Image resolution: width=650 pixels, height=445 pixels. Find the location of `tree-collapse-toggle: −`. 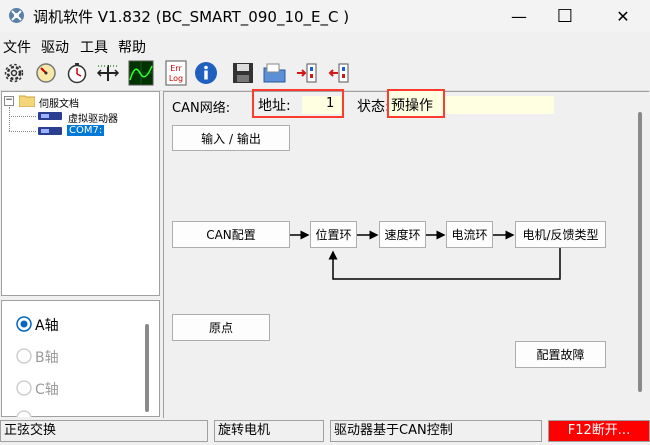

tree-collapse-toggle: − is located at coordinates (9, 101).